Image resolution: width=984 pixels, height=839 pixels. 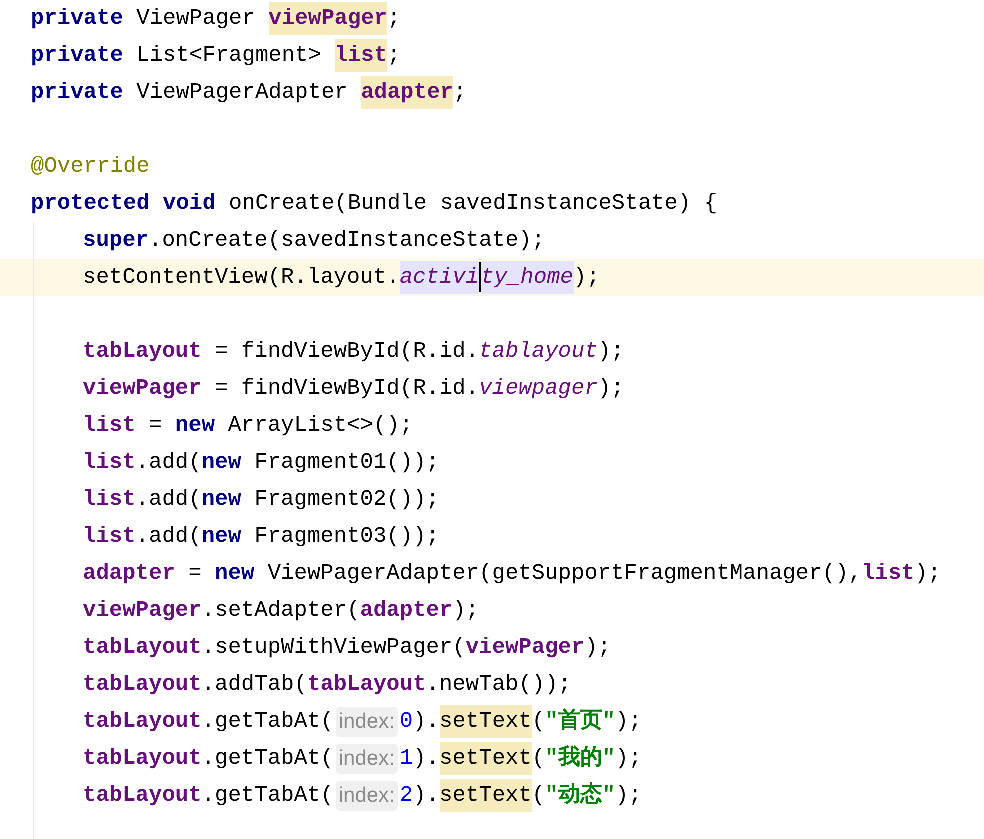 What do you see at coordinates (216, 55) in the screenshot?
I see `code-text: private List<Fragment> list;` at bounding box center [216, 55].